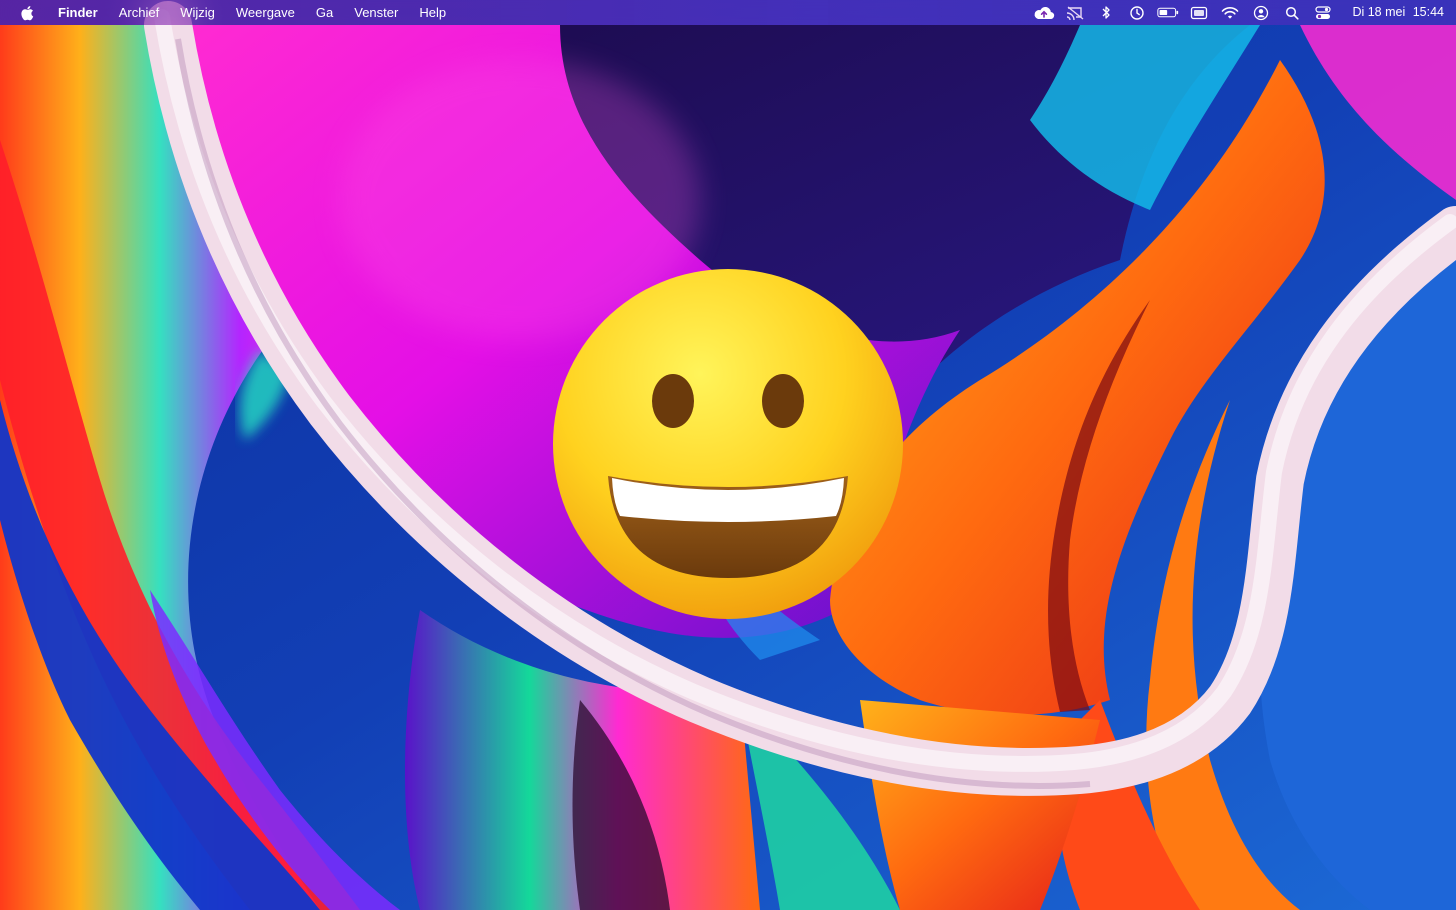 This screenshot has width=1456, height=910. I want to click on bluetooth-icon, so click(1106, 12).